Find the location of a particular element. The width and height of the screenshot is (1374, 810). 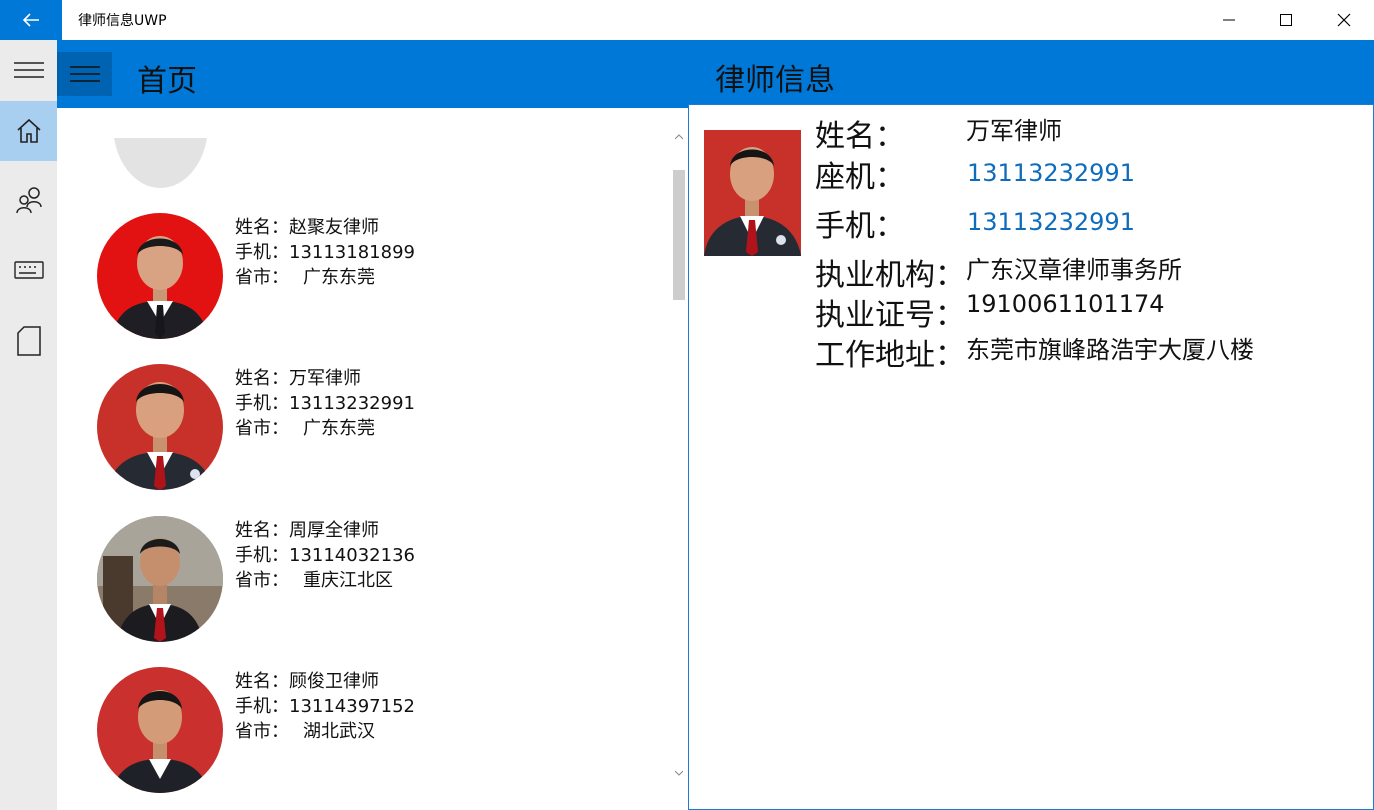

scroll-up-icon is located at coordinates (679, 137).